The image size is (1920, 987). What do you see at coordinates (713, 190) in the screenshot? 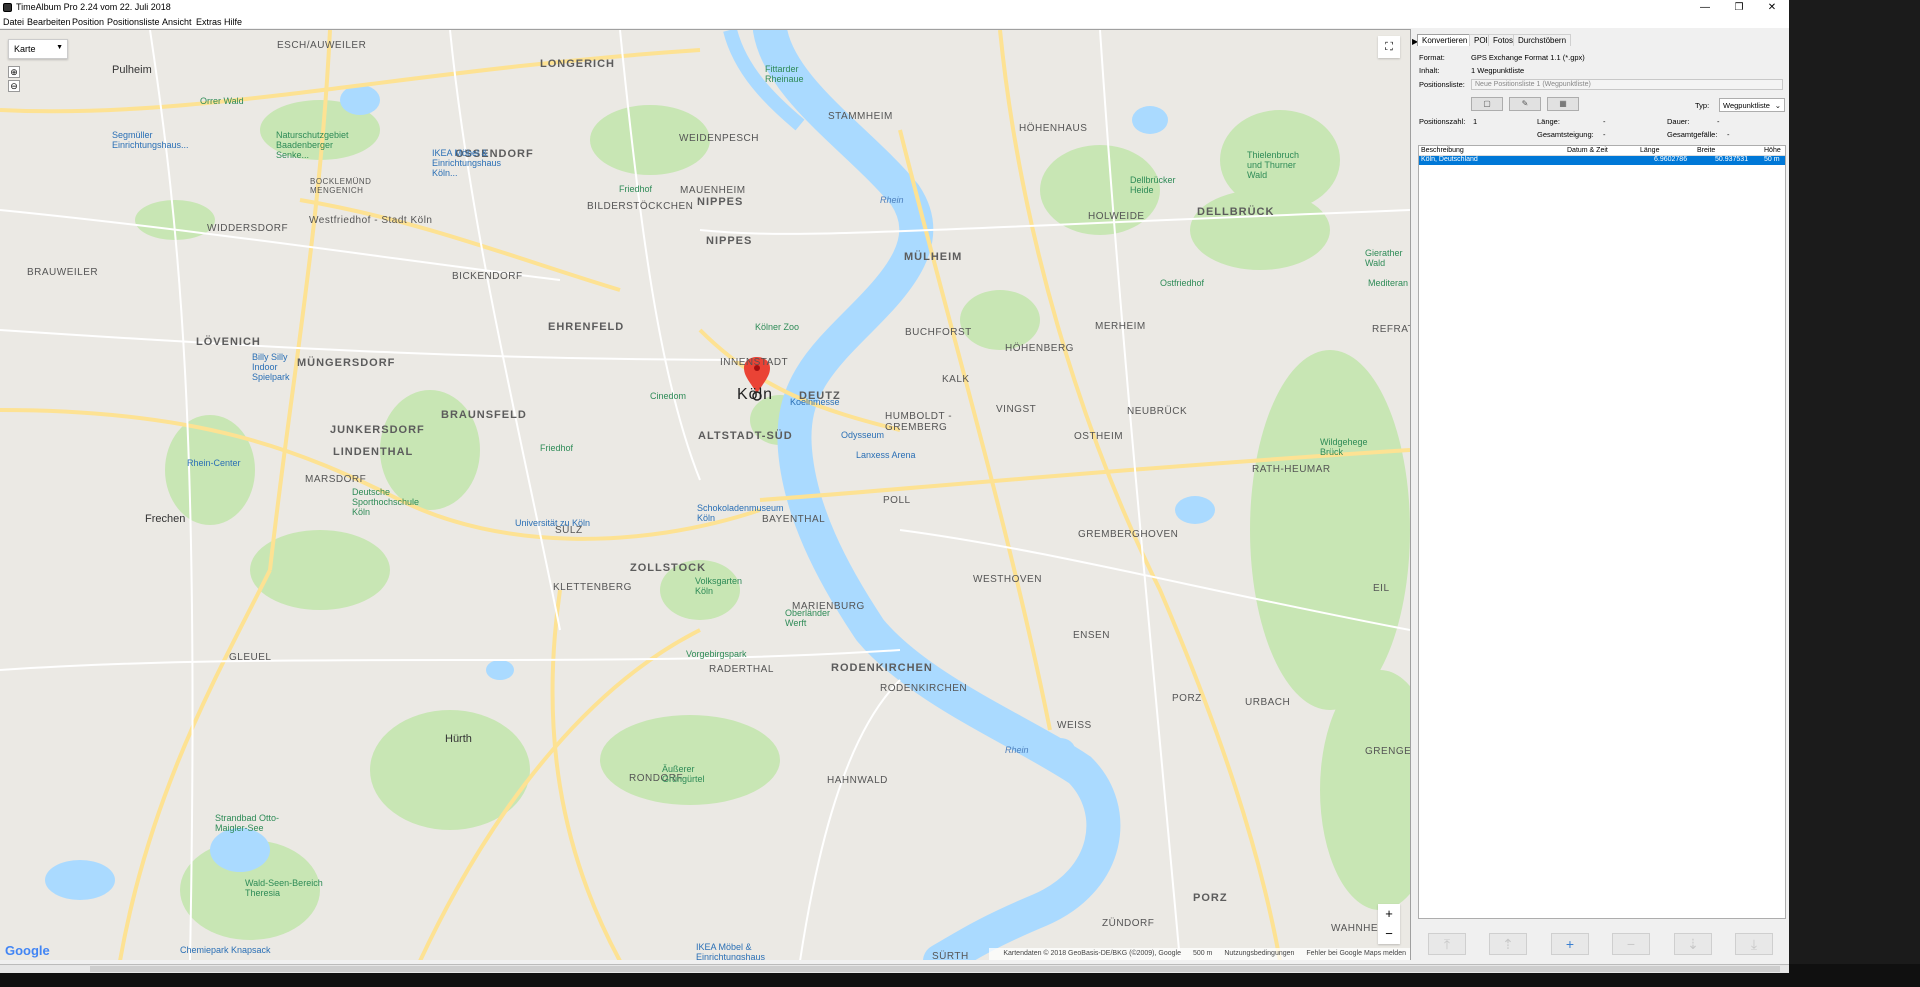
I see `map-label: MAUENHEIM` at bounding box center [713, 190].